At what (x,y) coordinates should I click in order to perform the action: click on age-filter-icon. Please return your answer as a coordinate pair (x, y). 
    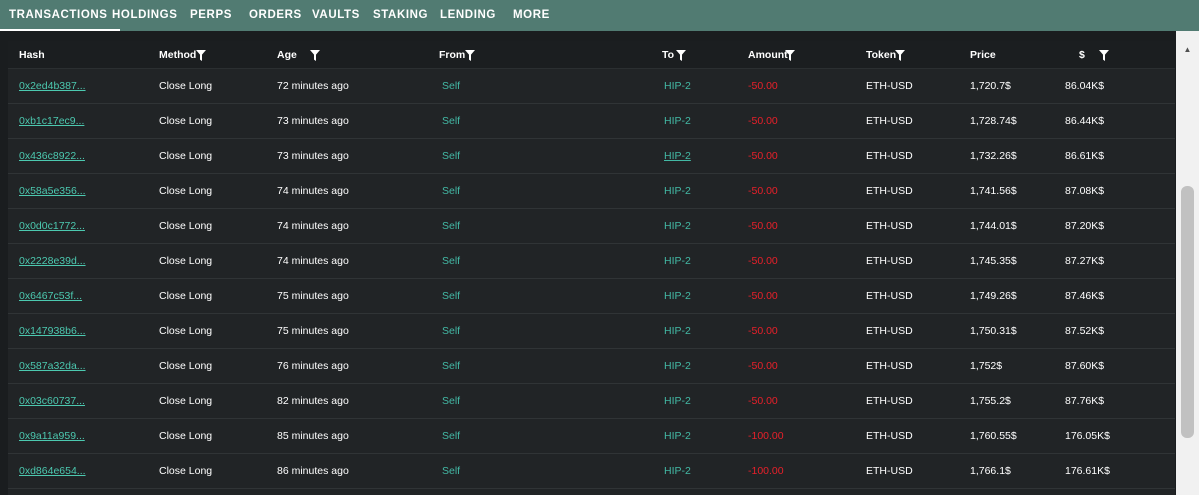
    Looking at the image, I should click on (315, 55).